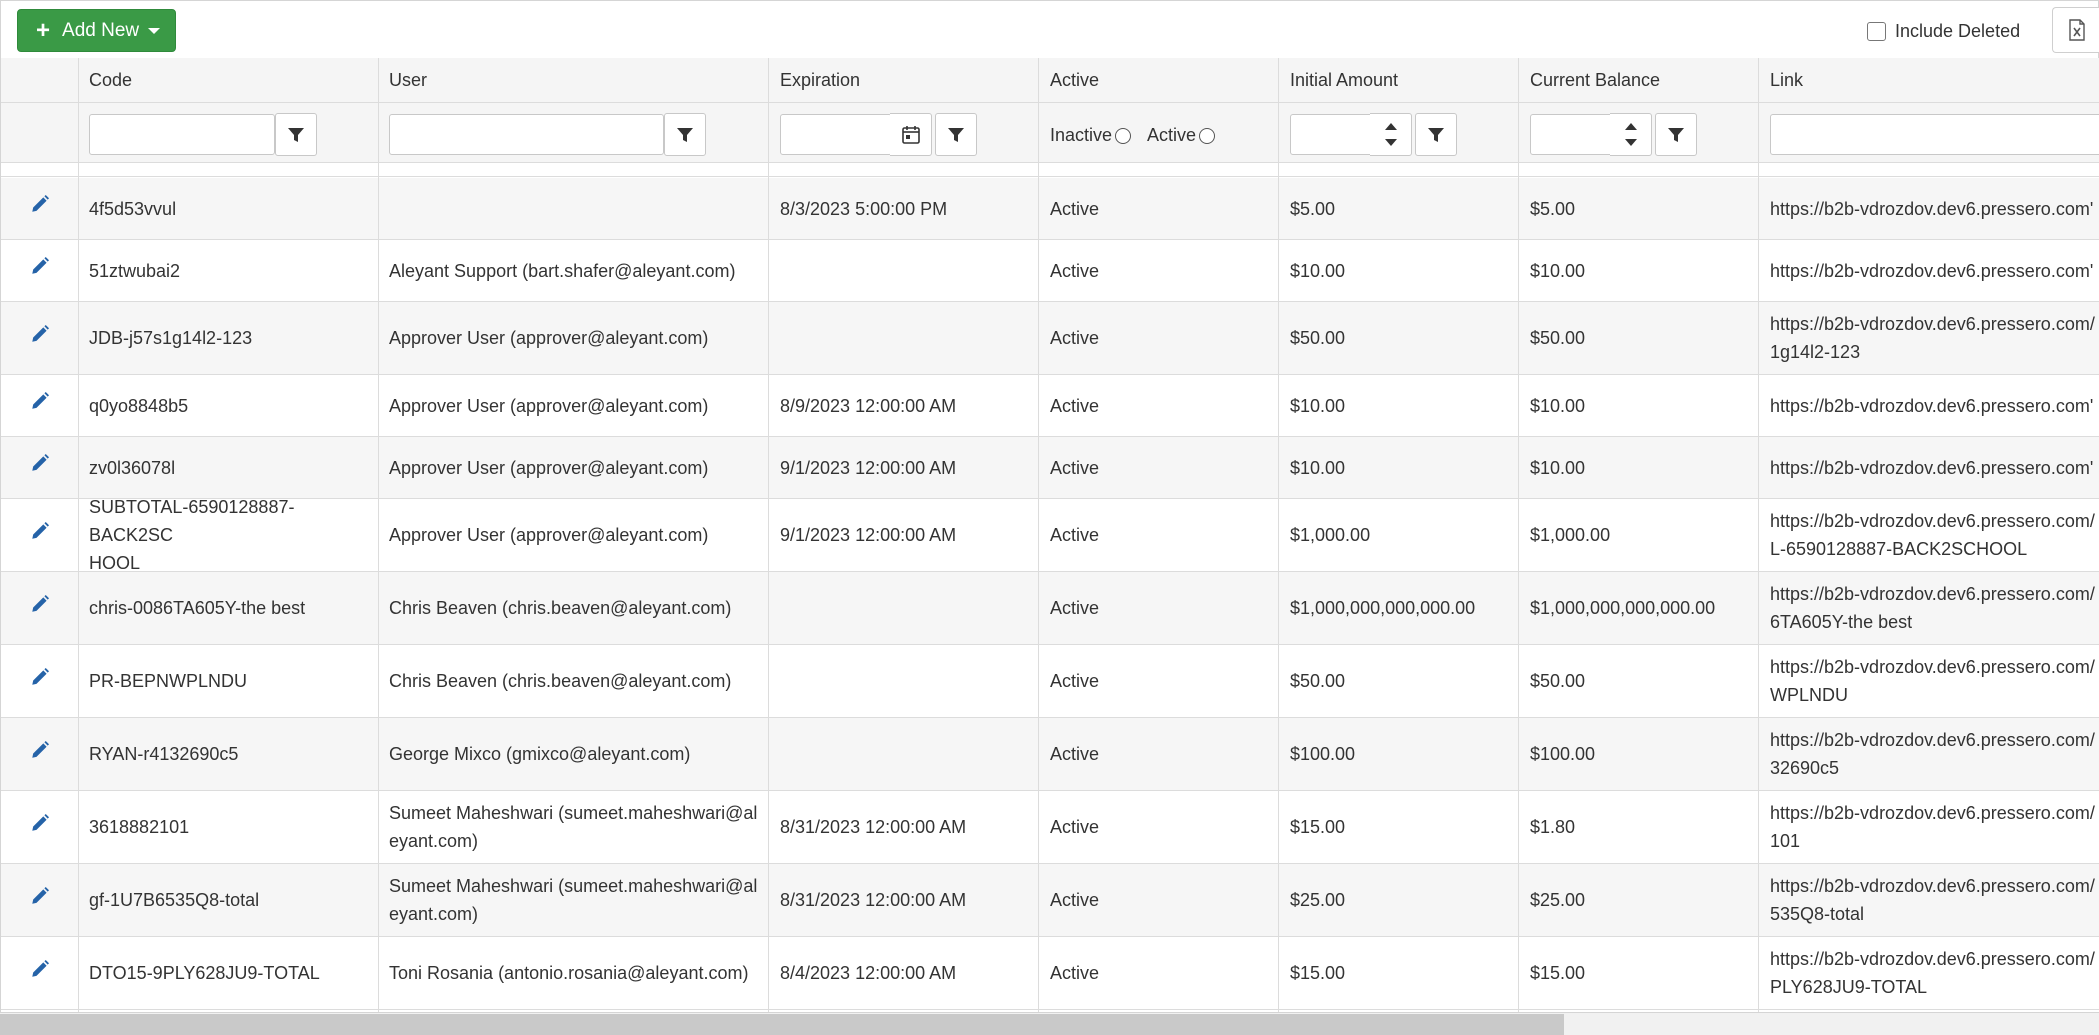  I want to click on cell-code: zv0l36078l, so click(132, 467).